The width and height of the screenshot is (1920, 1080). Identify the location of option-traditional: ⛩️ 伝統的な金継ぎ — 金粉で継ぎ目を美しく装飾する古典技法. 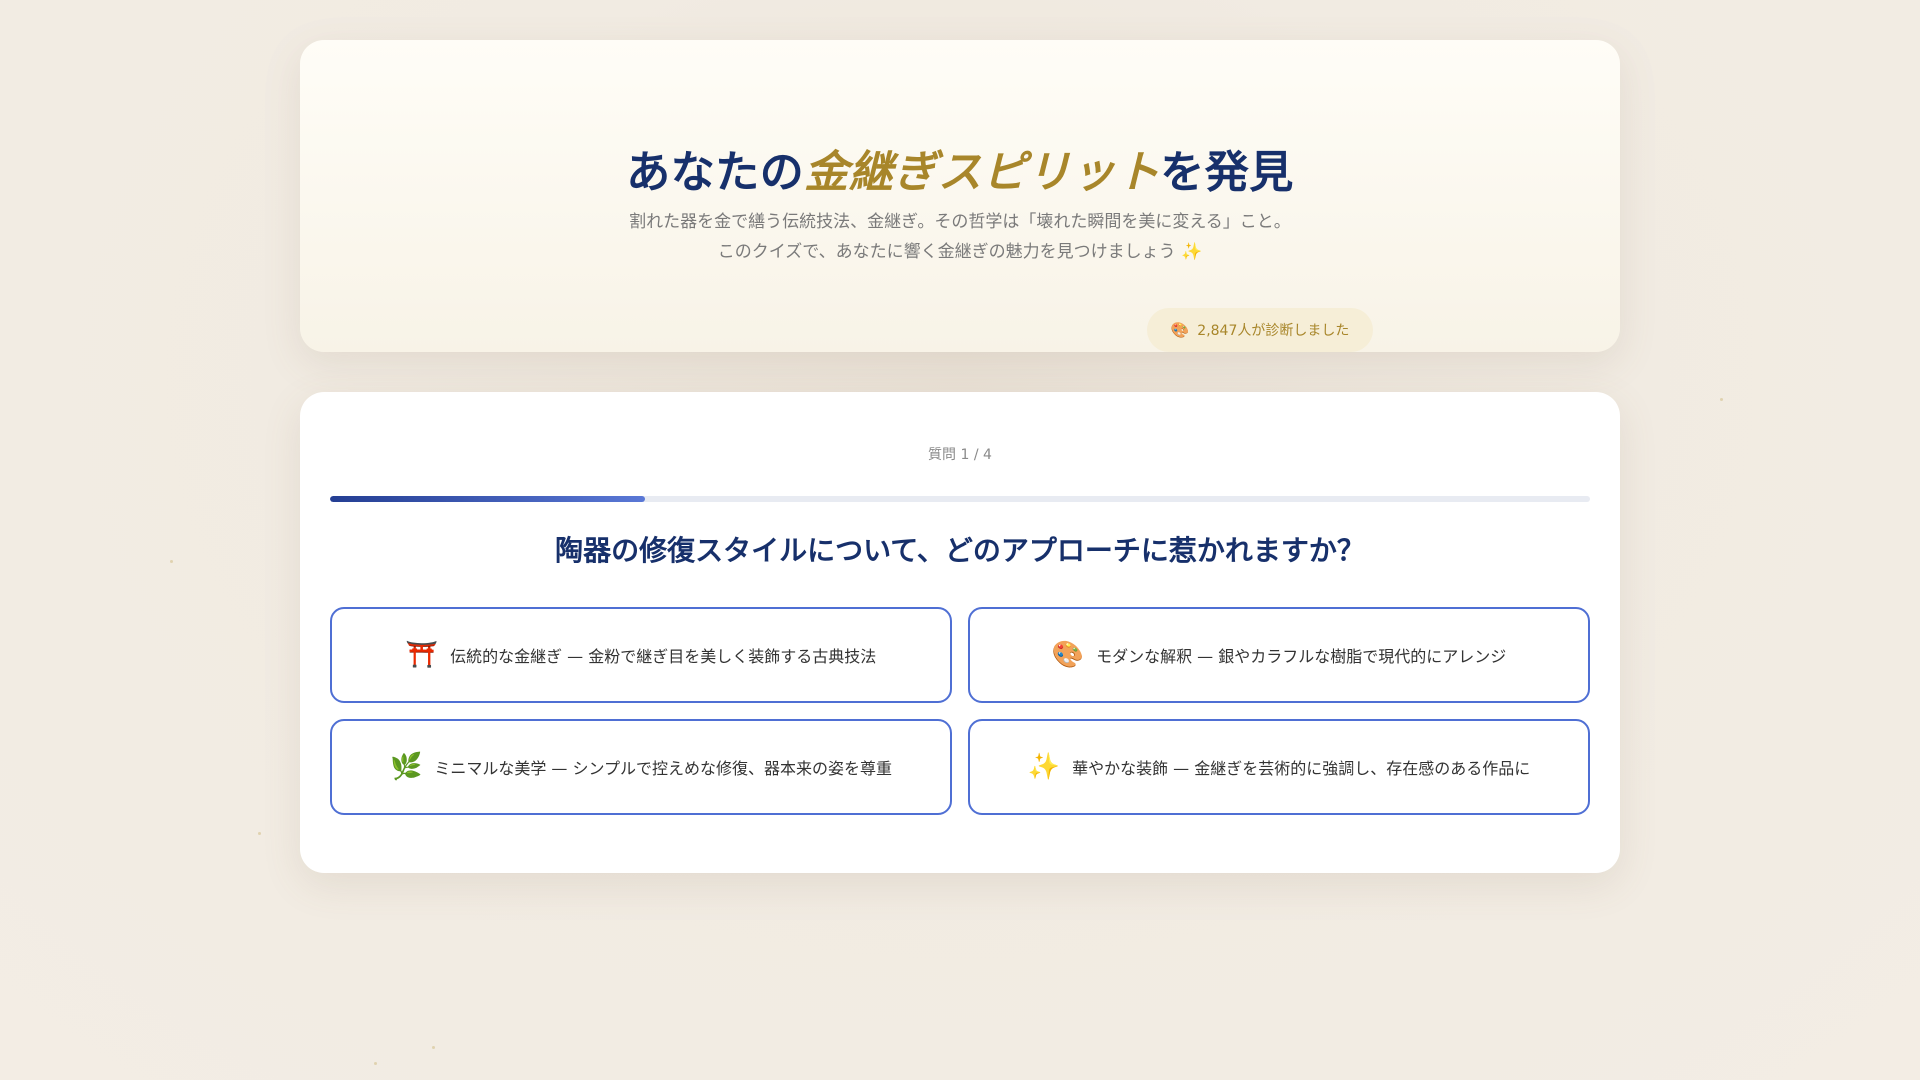
(641, 655).